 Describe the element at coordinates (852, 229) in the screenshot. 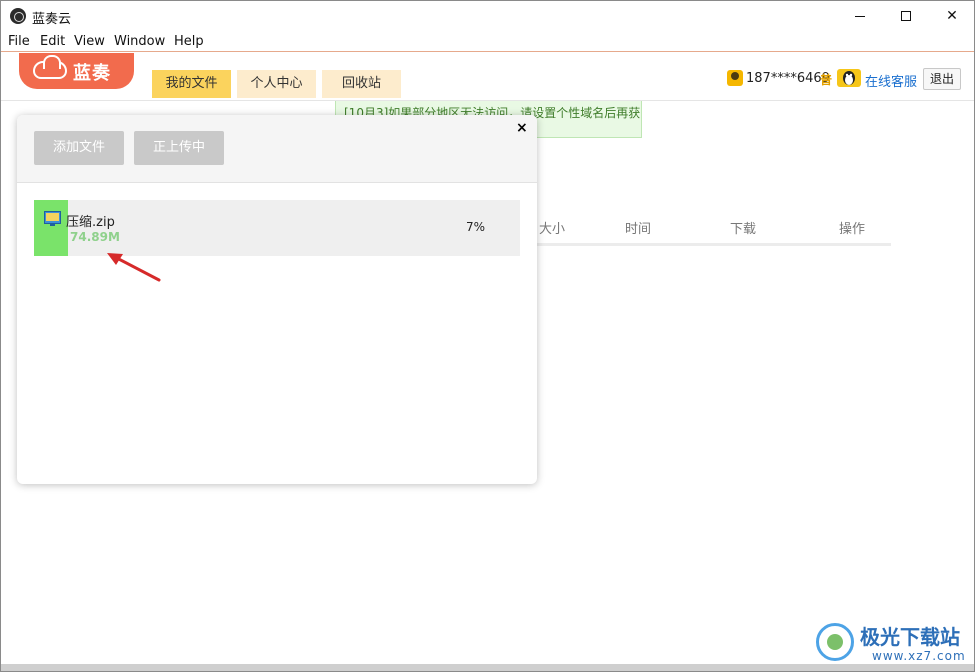

I see `column-actions: 操作` at that location.